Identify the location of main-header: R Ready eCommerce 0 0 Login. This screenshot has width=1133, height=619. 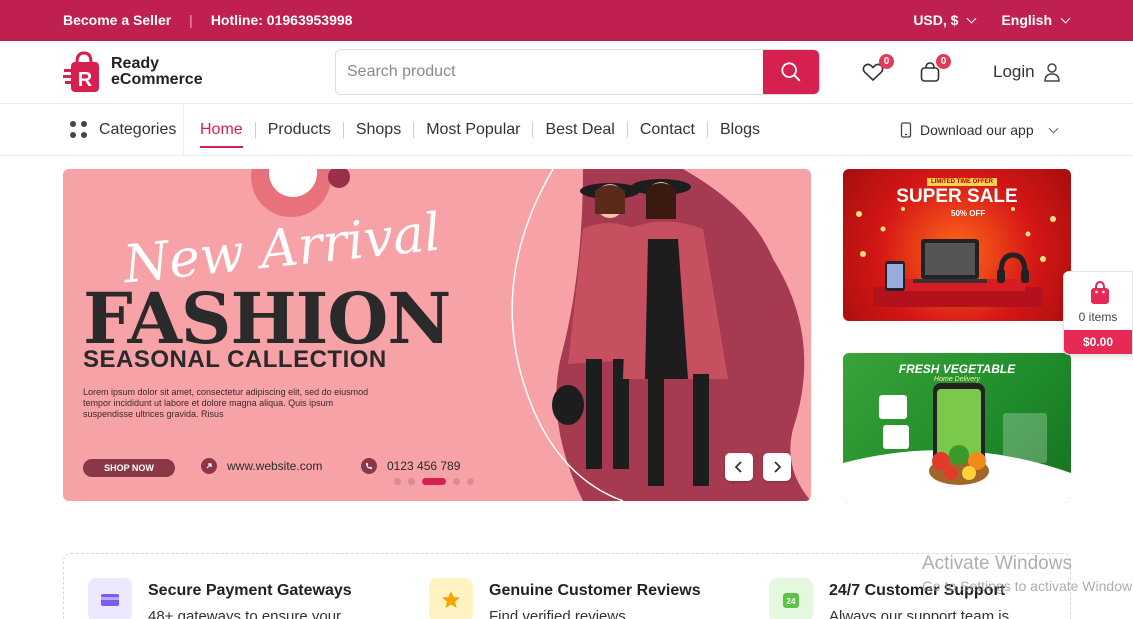
(566, 72).